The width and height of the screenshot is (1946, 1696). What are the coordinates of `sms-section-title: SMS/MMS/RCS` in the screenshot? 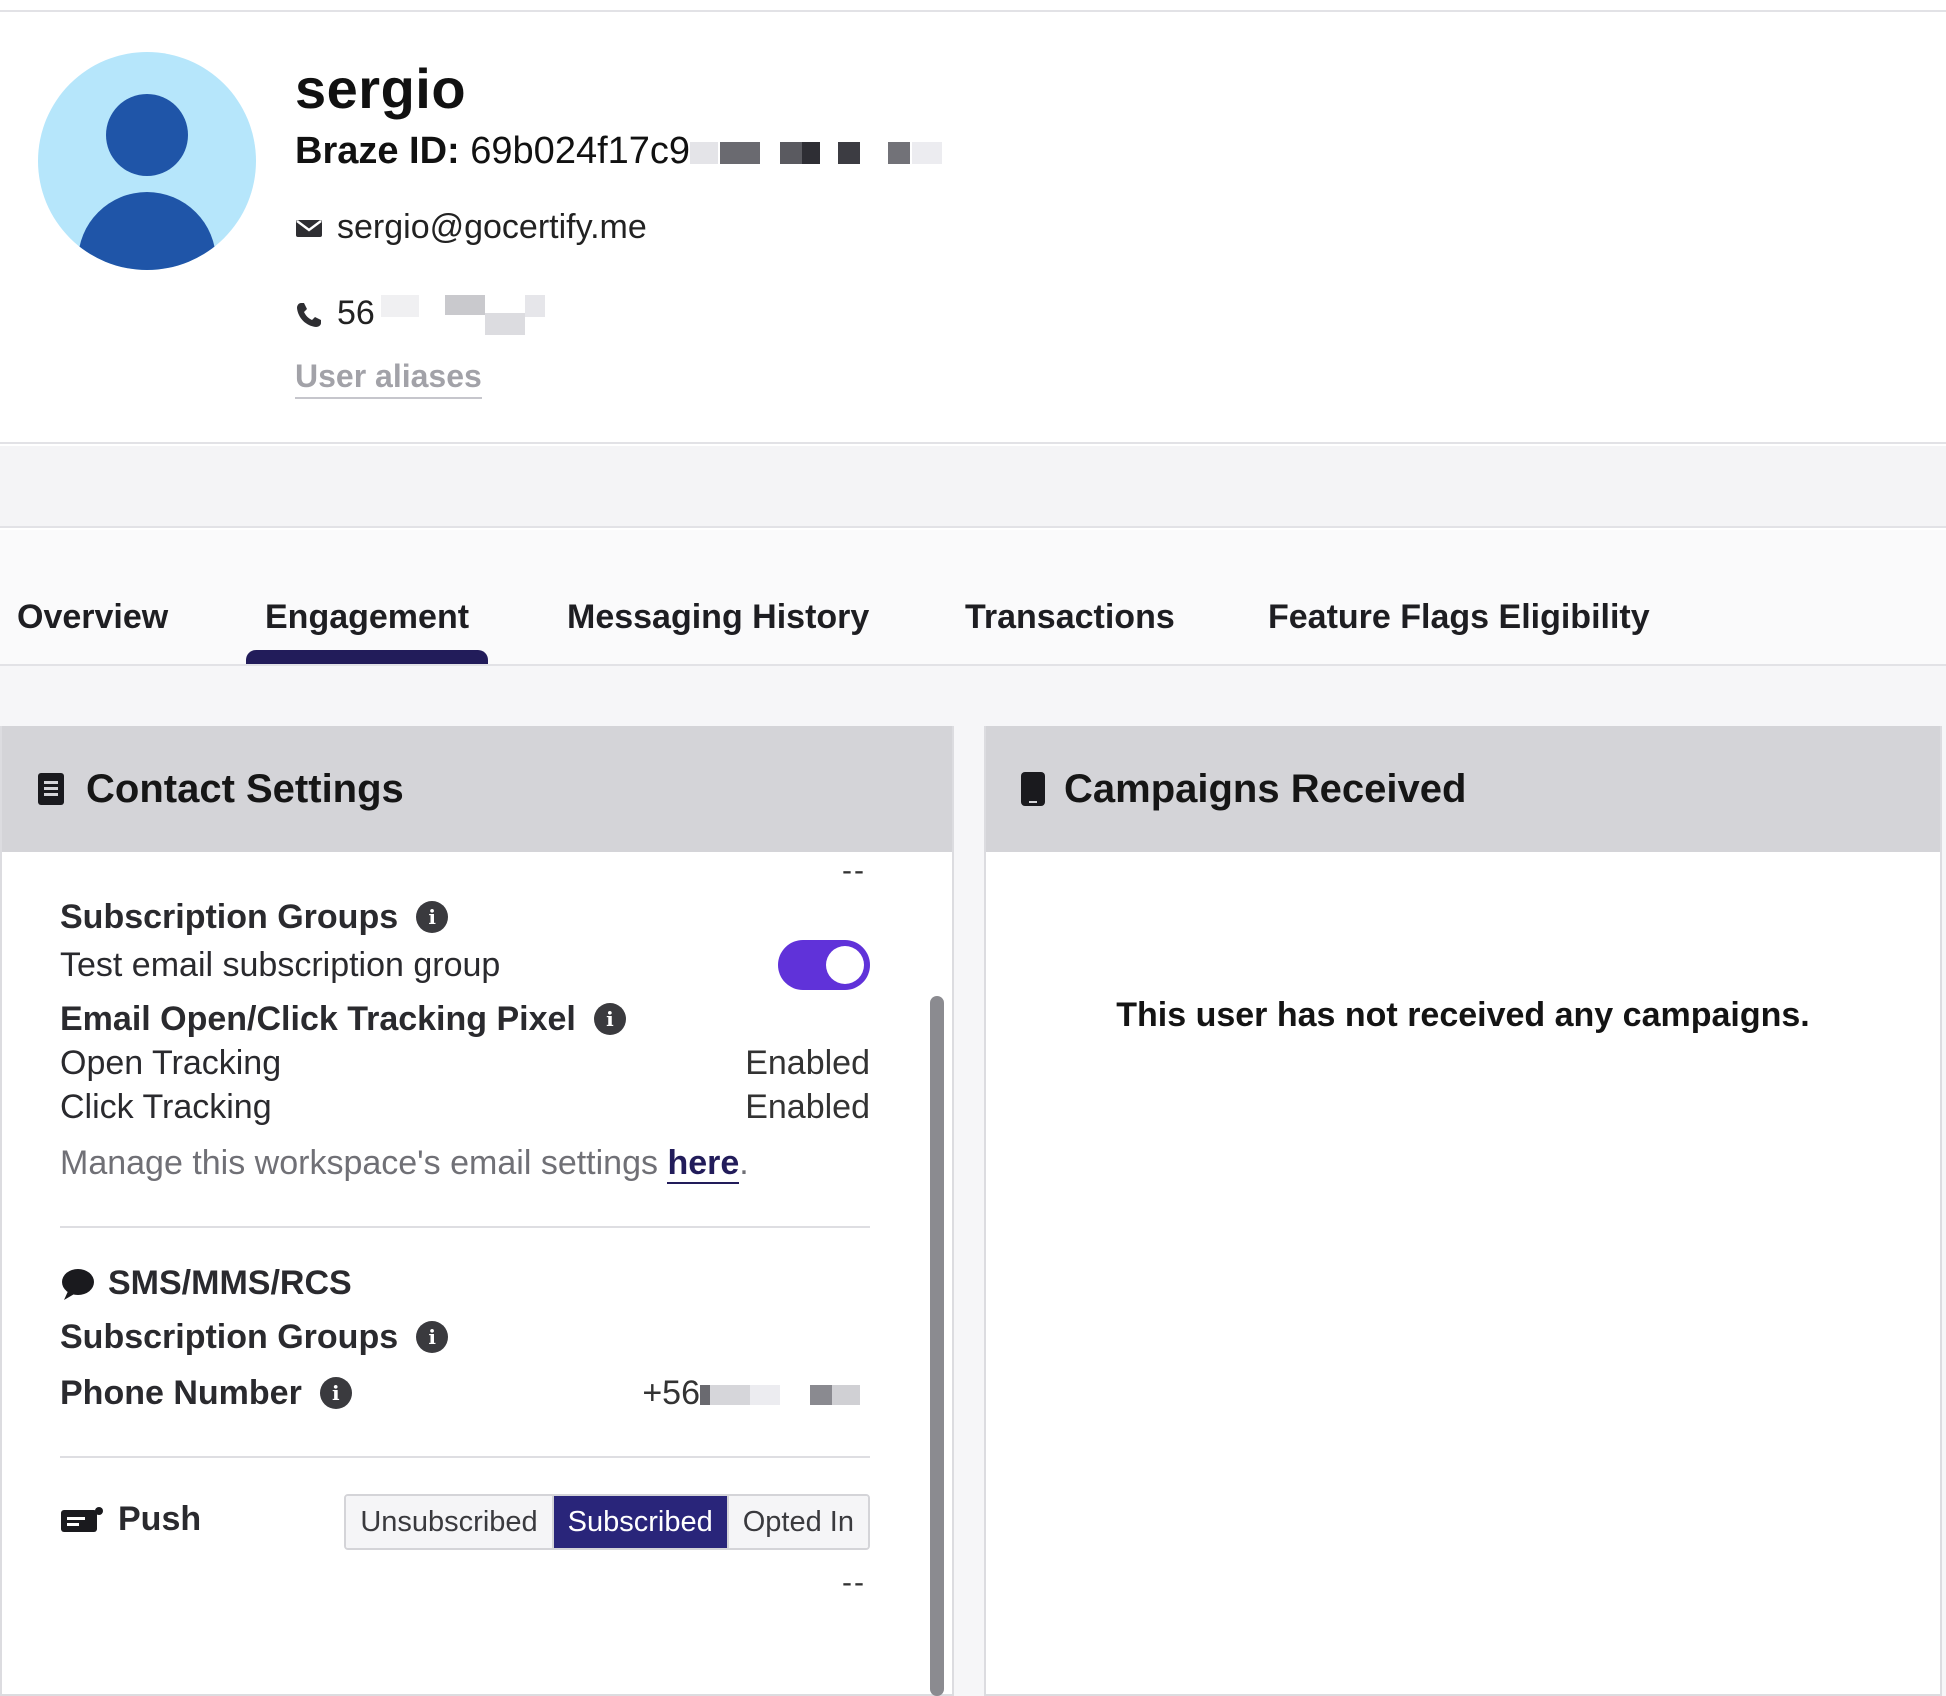 It's located at (230, 1283).